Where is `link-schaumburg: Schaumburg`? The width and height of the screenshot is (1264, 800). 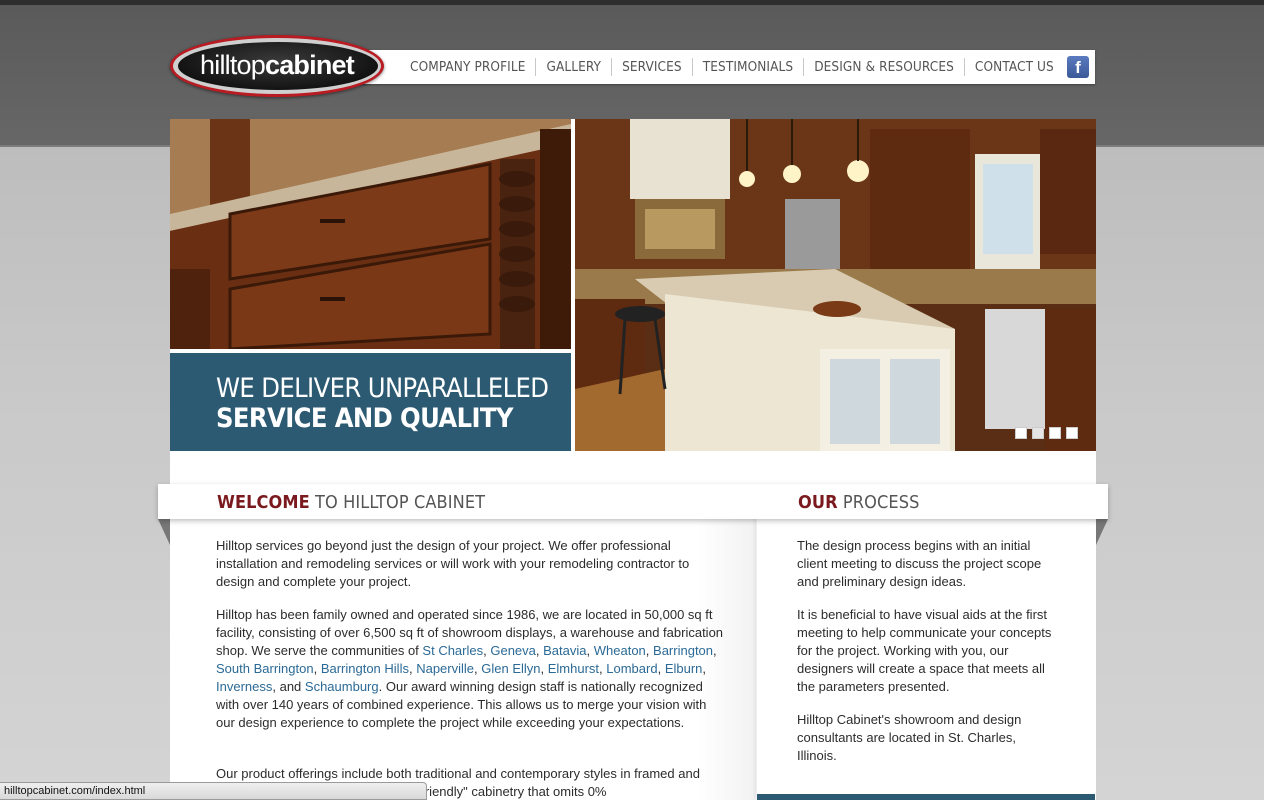 link-schaumburg: Schaumburg is located at coordinates (342, 686).